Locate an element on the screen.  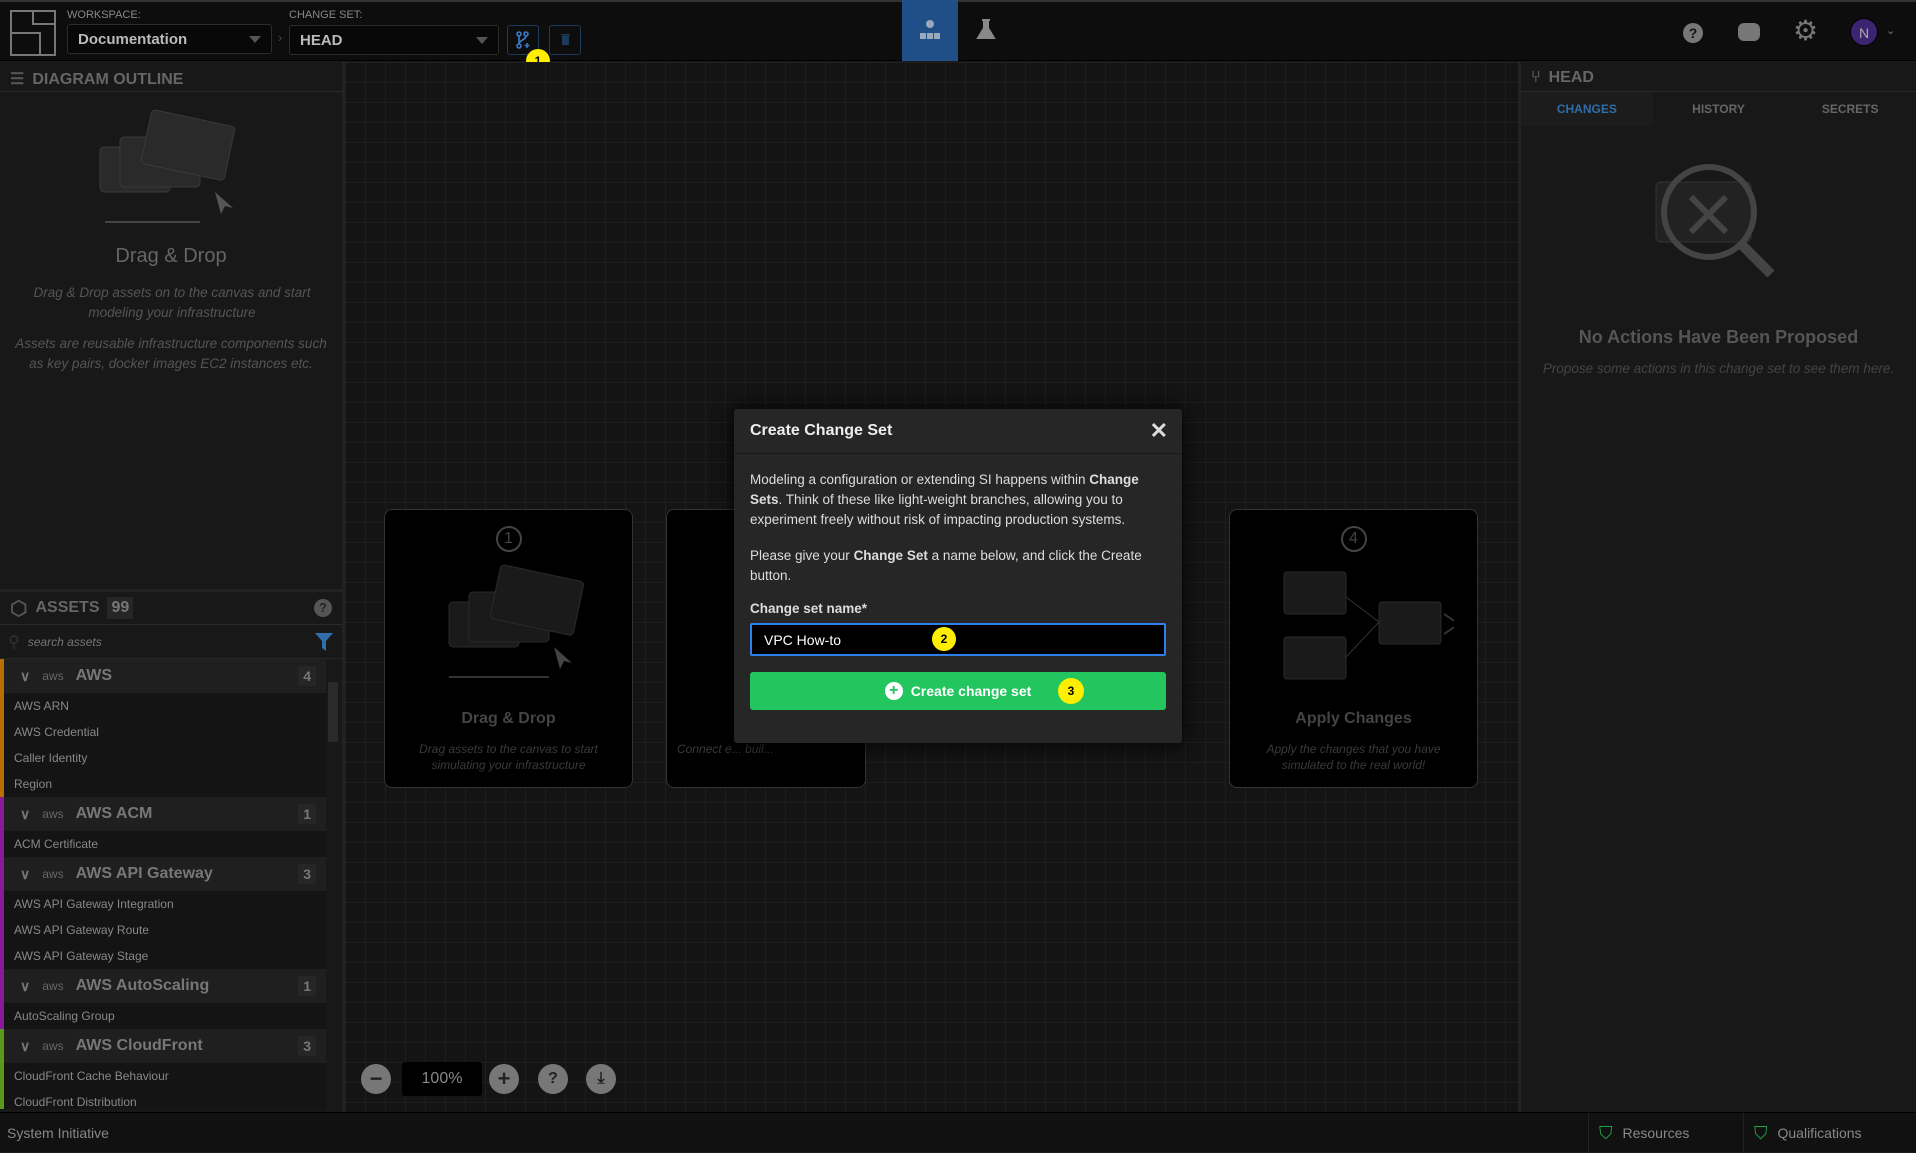
search-input is located at coordinates (170, 641).